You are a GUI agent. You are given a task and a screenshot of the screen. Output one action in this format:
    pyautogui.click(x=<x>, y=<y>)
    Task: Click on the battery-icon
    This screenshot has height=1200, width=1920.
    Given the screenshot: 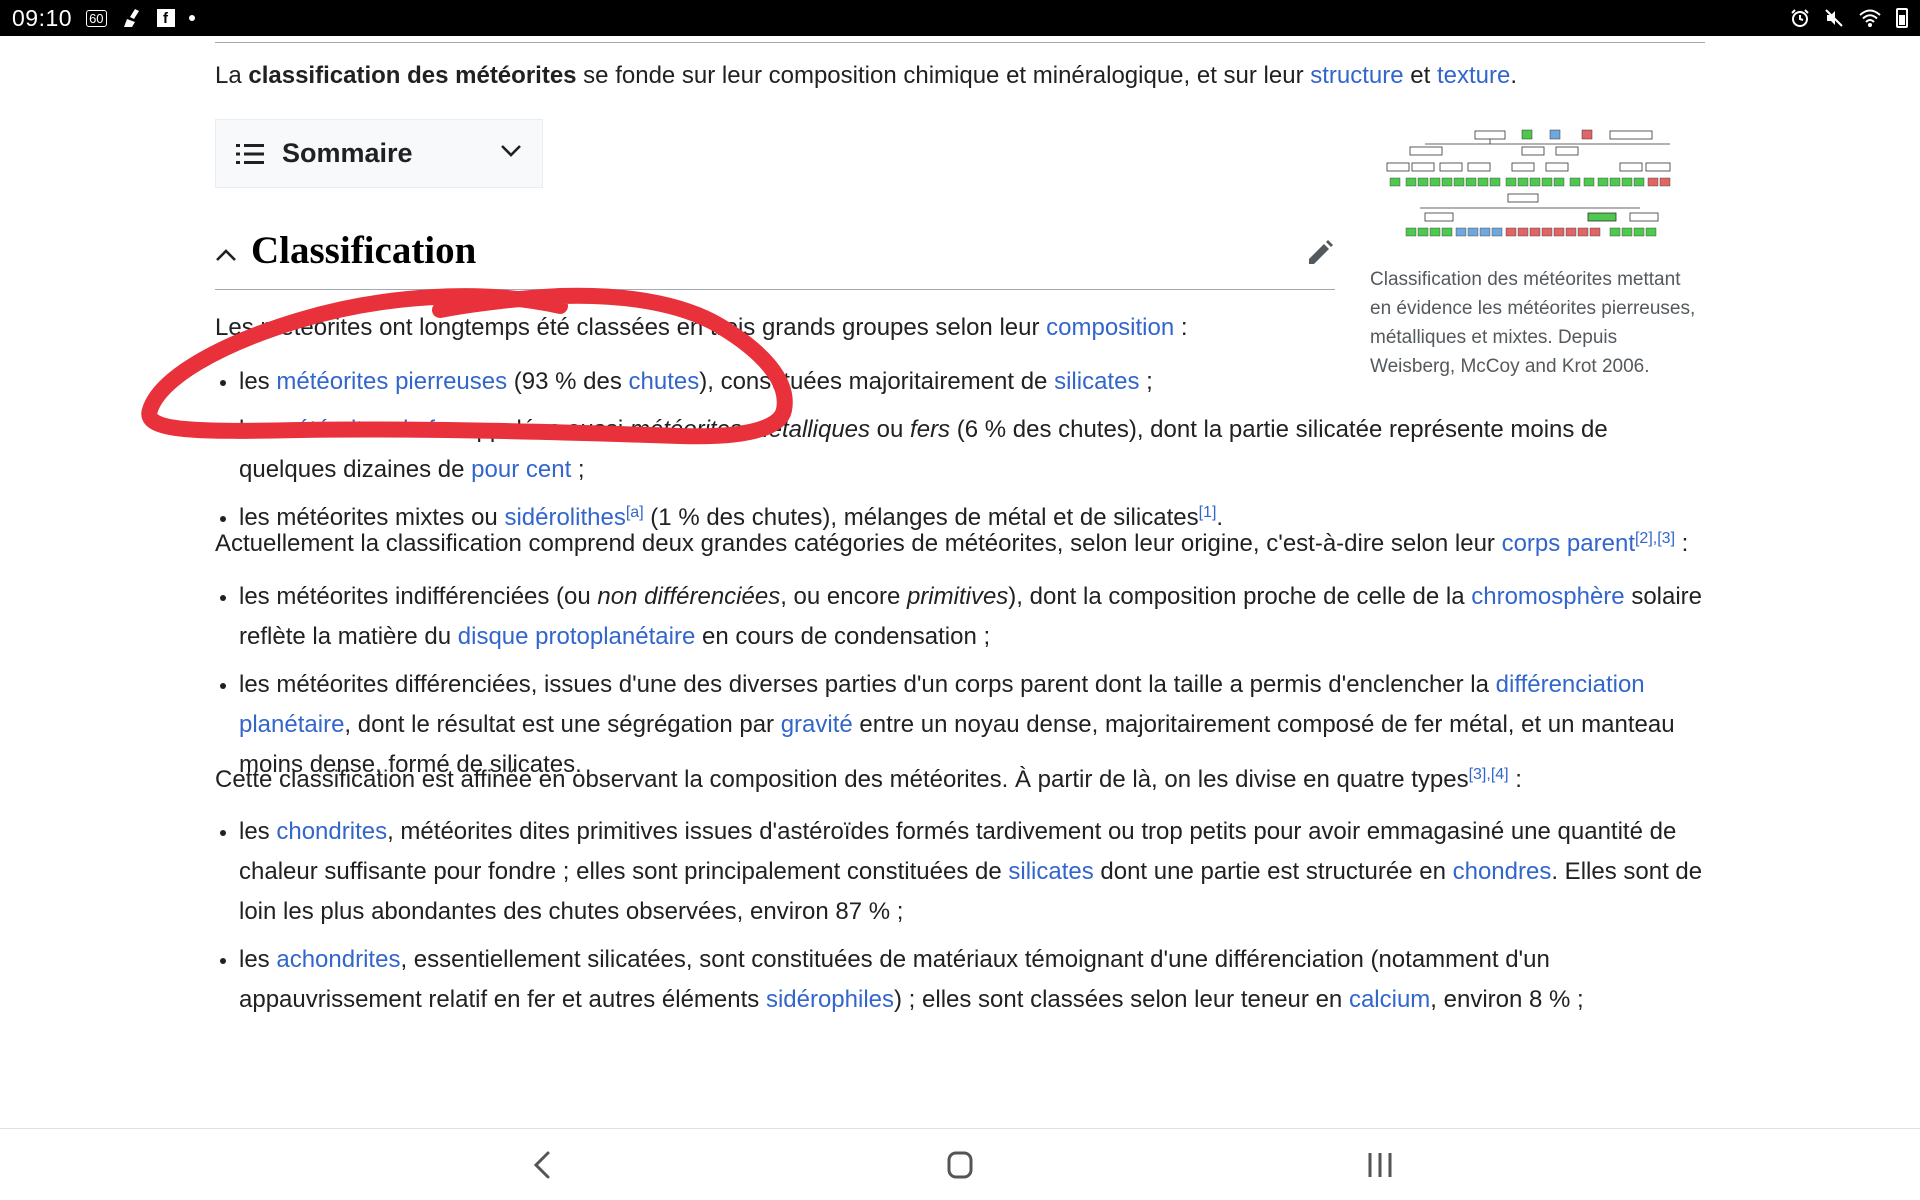 What is the action you would take?
    pyautogui.click(x=1902, y=18)
    